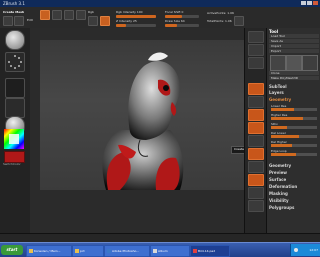 The width and height of the screenshot is (320, 257). Describe the element at coordinates (303, 3) in the screenshot. I see `minimize-button` at that location.